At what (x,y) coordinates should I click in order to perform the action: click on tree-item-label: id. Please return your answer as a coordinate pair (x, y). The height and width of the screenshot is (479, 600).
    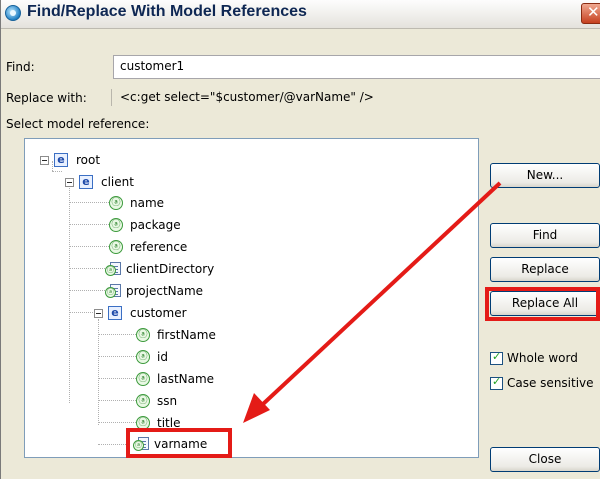
    Looking at the image, I should click on (162, 357).